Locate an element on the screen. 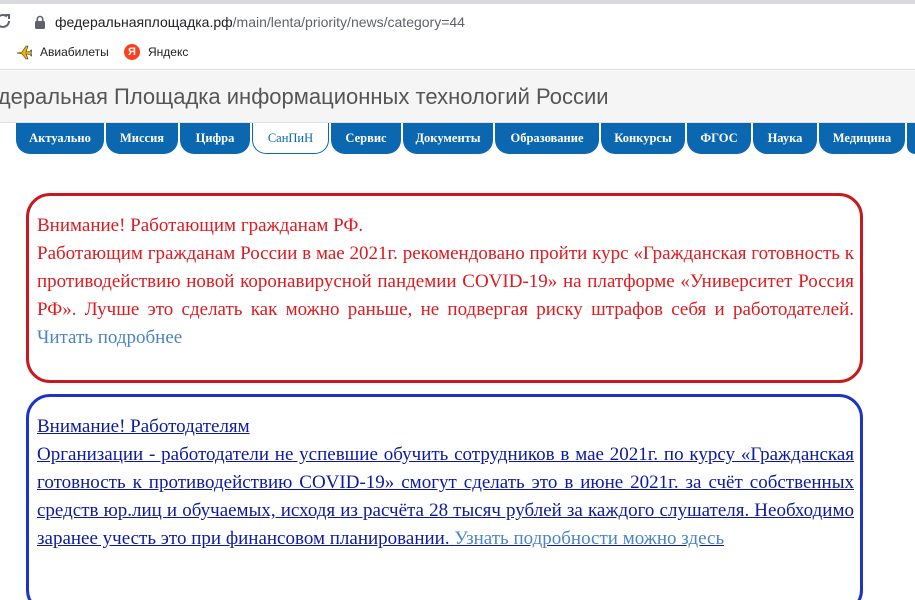 Image resolution: width=915 pixels, height=600 pixels. bookmark-aviabilety: Авиабилеты is located at coordinates (62, 52).